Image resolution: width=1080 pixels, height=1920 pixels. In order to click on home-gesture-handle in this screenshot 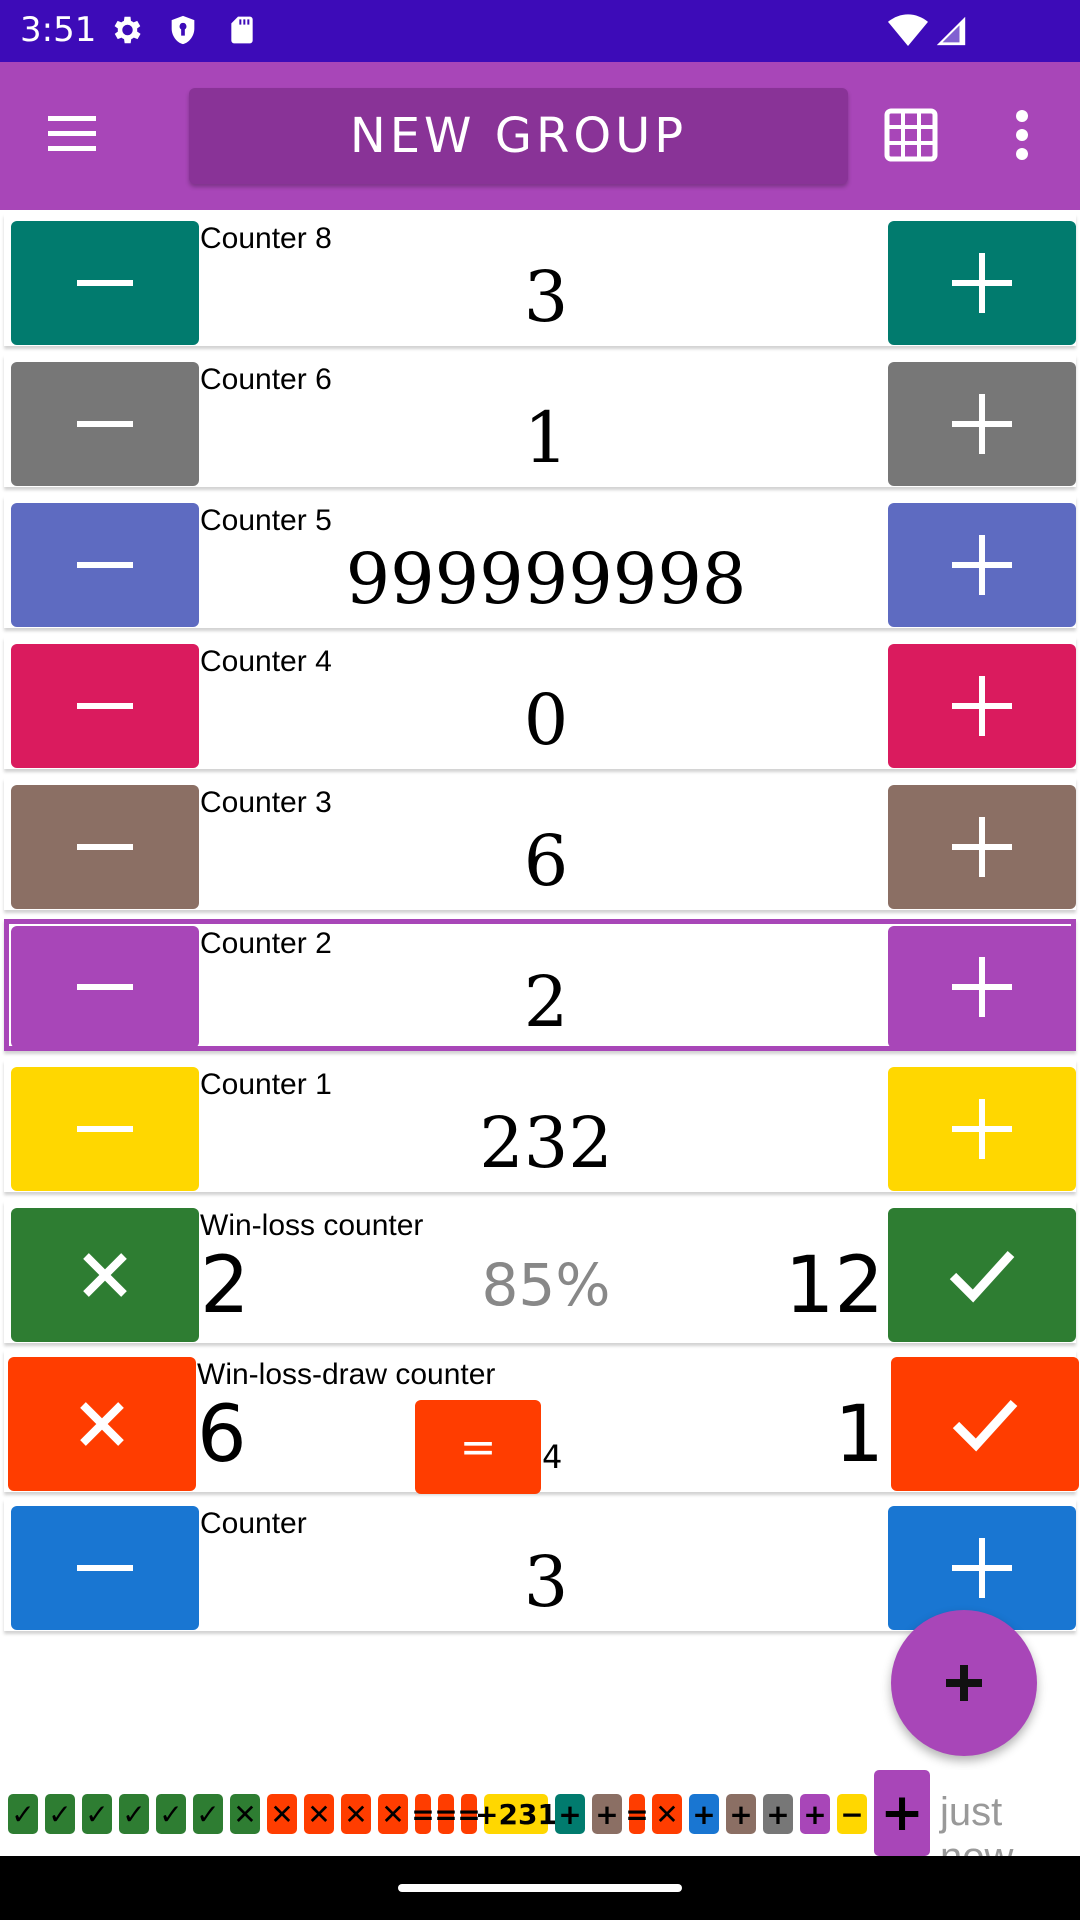, I will do `click(540, 1888)`.